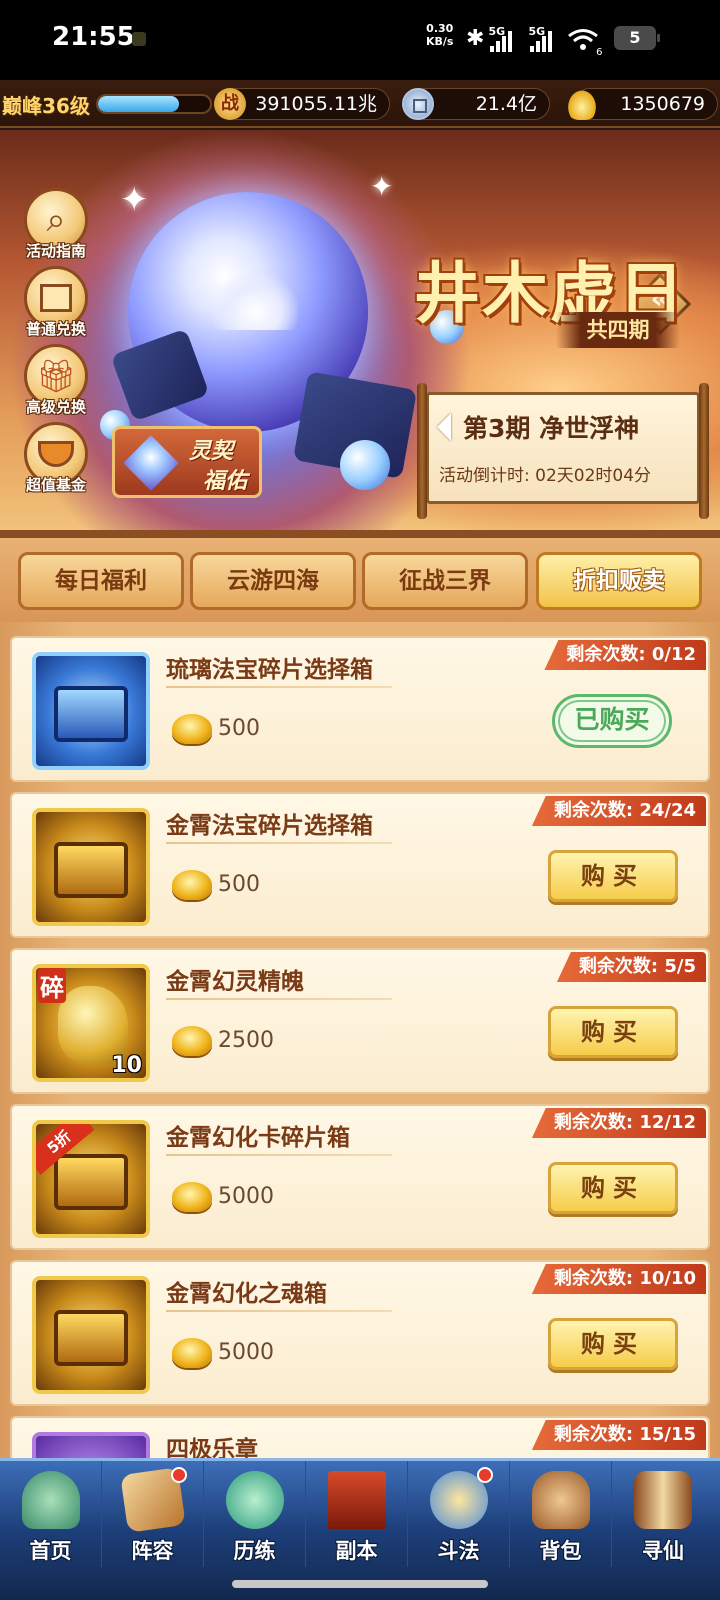  What do you see at coordinates (625, 655) in the screenshot?
I see `remaining-badge: 剩余次数: 0/12` at bounding box center [625, 655].